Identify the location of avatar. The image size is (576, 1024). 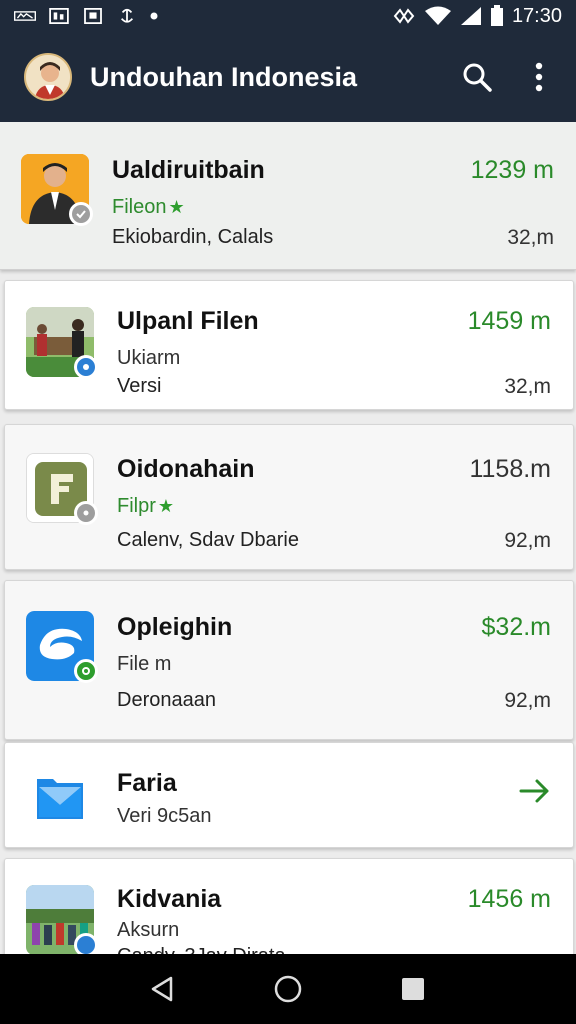
(48, 77).